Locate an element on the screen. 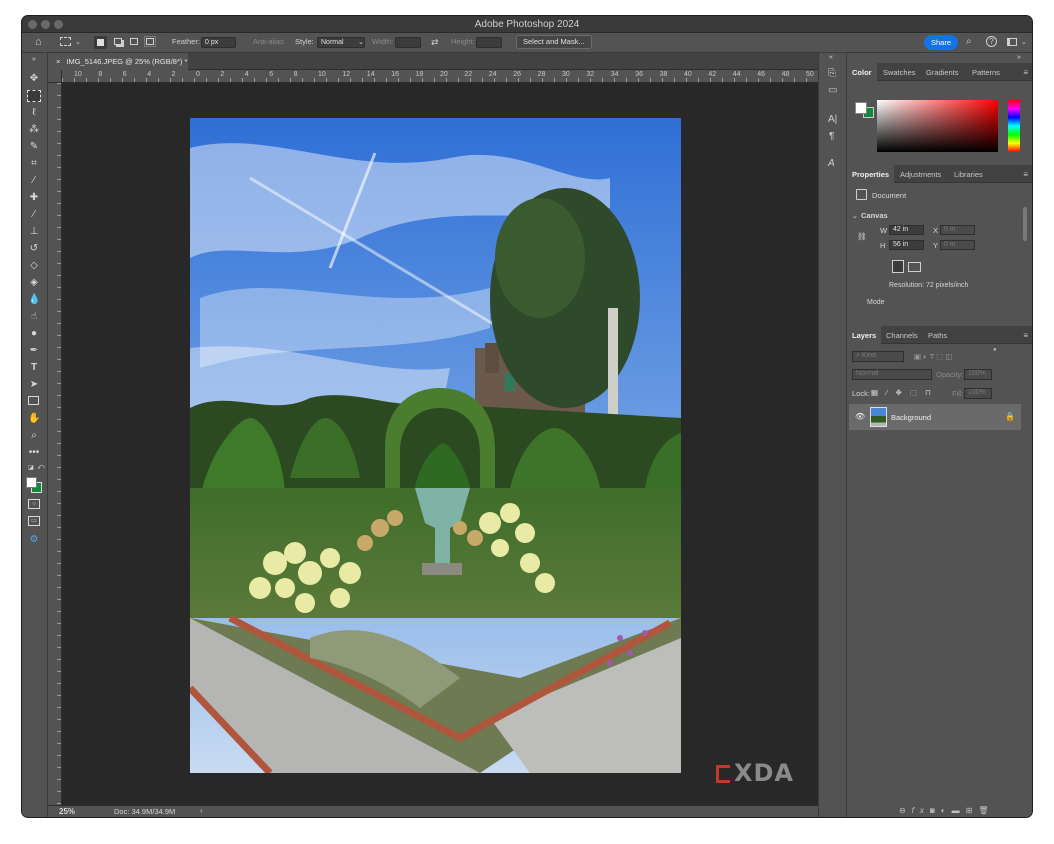 The image size is (1054, 844). marquee-preset-icon is located at coordinates (65, 41).